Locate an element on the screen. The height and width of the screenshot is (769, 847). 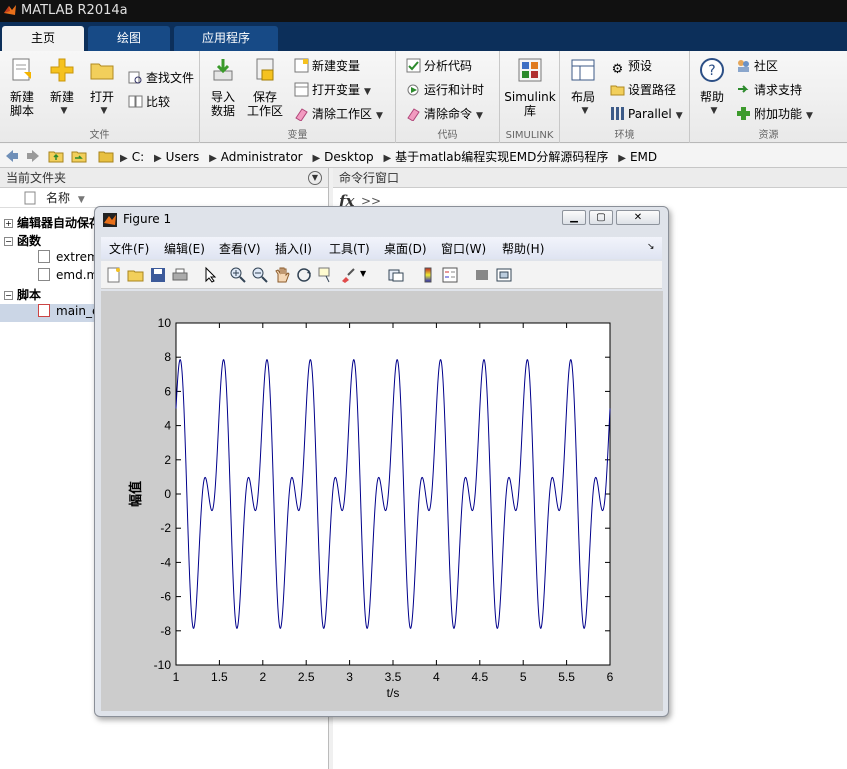
maximize-icon: ▢ is located at coordinates (601, 217).